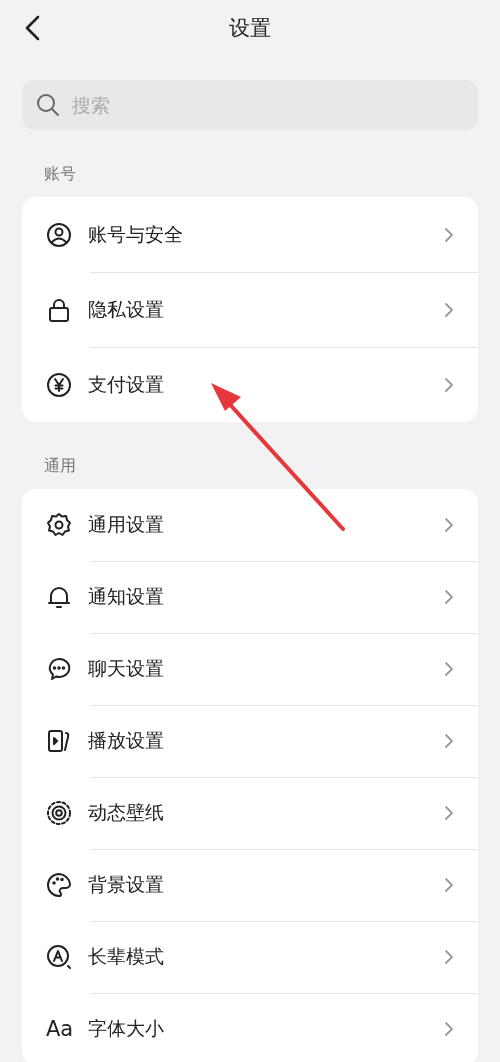 This screenshot has width=500, height=1062. I want to click on bell-icon, so click(59, 597).